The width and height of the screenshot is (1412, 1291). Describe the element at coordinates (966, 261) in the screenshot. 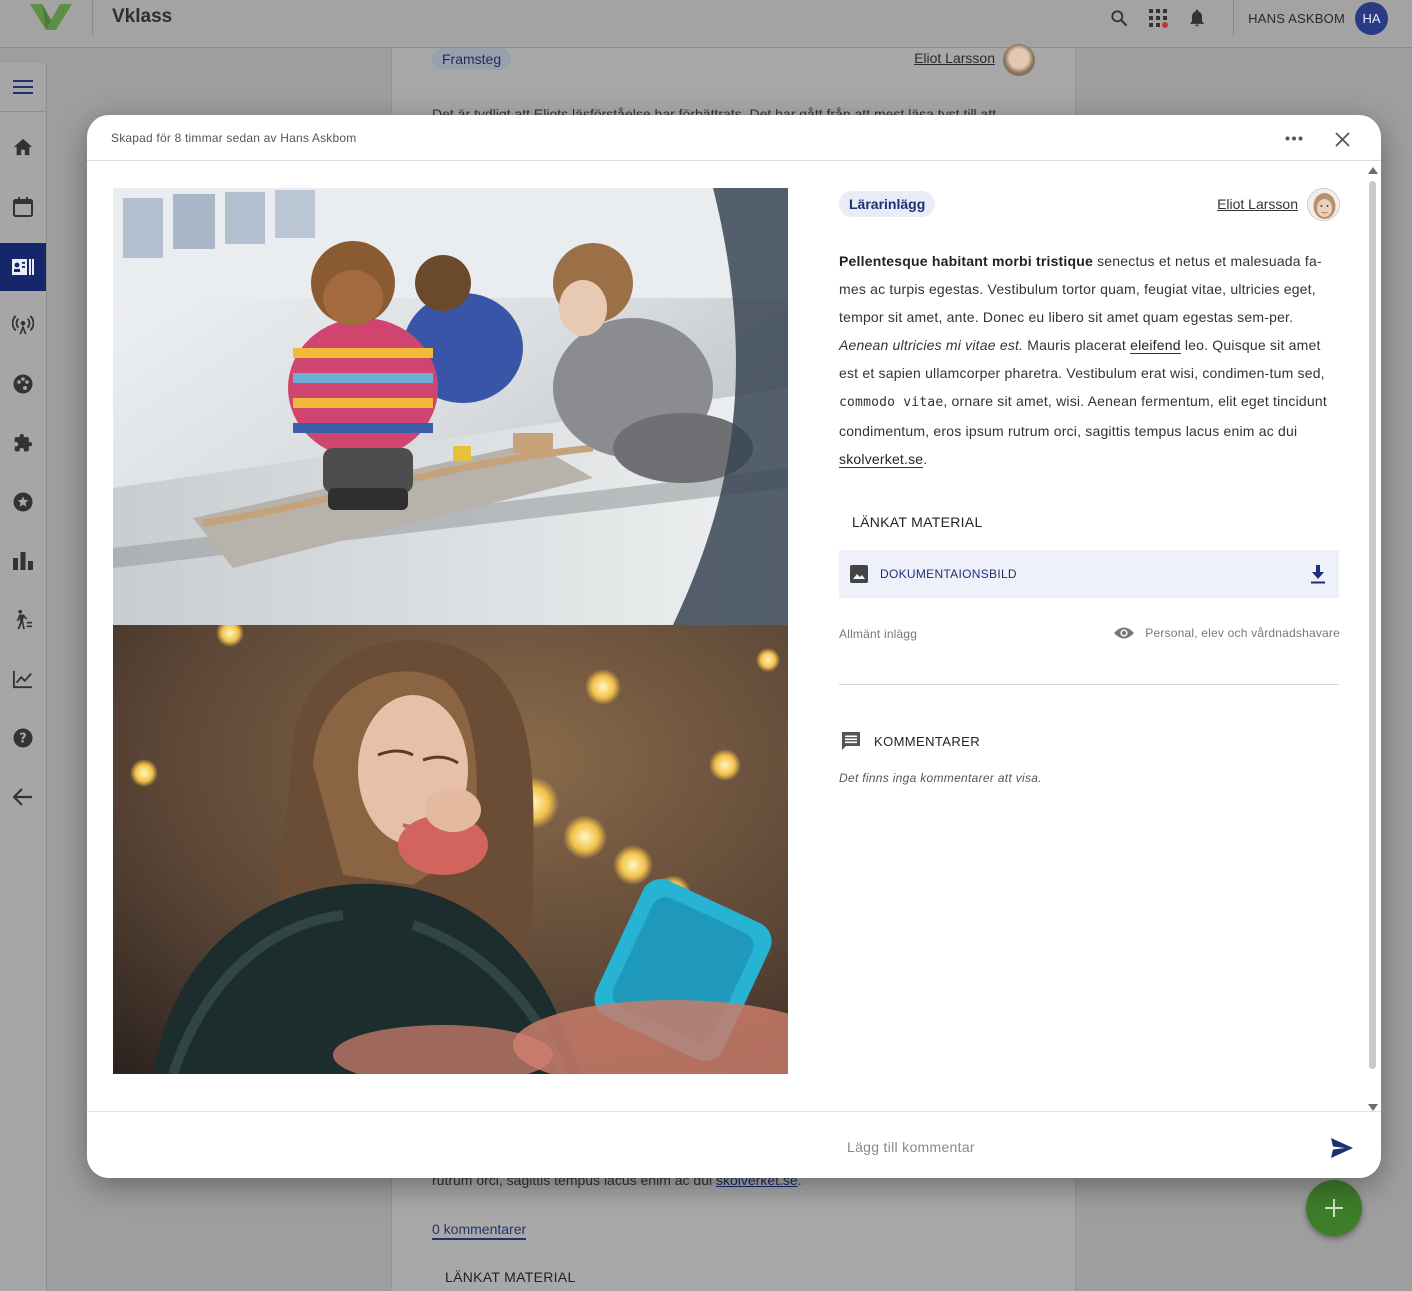

I see `body-bold-text: Pellentesque habitant morbi tristique` at that location.